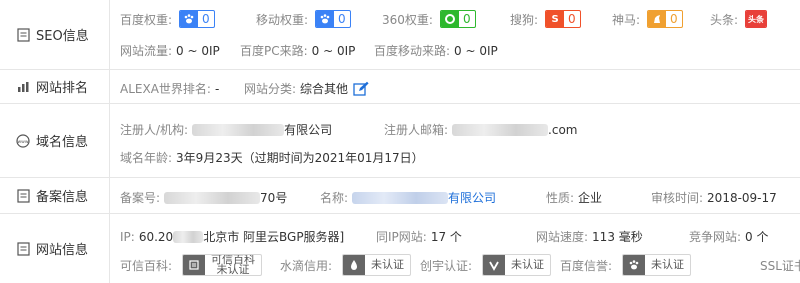 The height and width of the screenshot is (283, 800). I want to click on beian-nature-value: 企业, so click(590, 198).